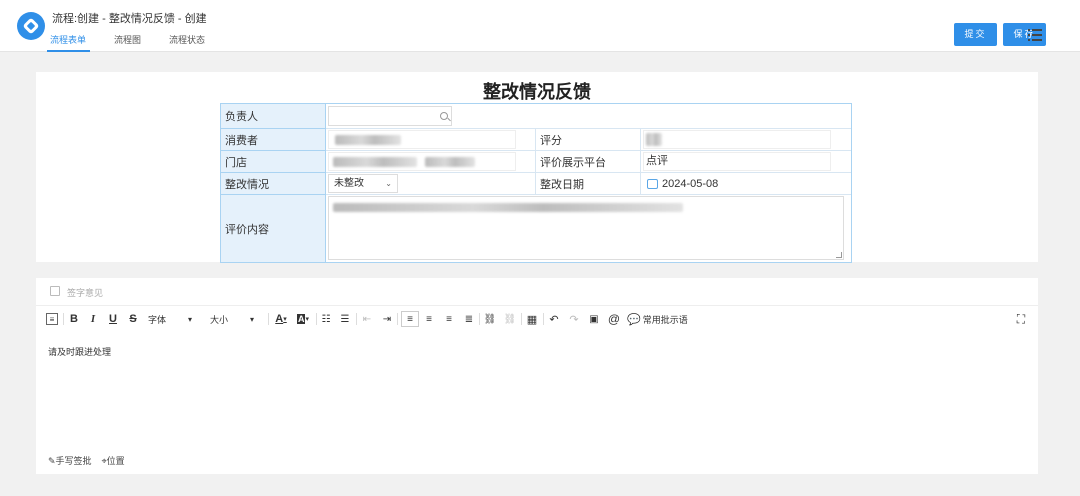 The image size is (1080, 496). I want to click on editor-footer: ✎手写签批 ⌖位置, so click(86, 460).